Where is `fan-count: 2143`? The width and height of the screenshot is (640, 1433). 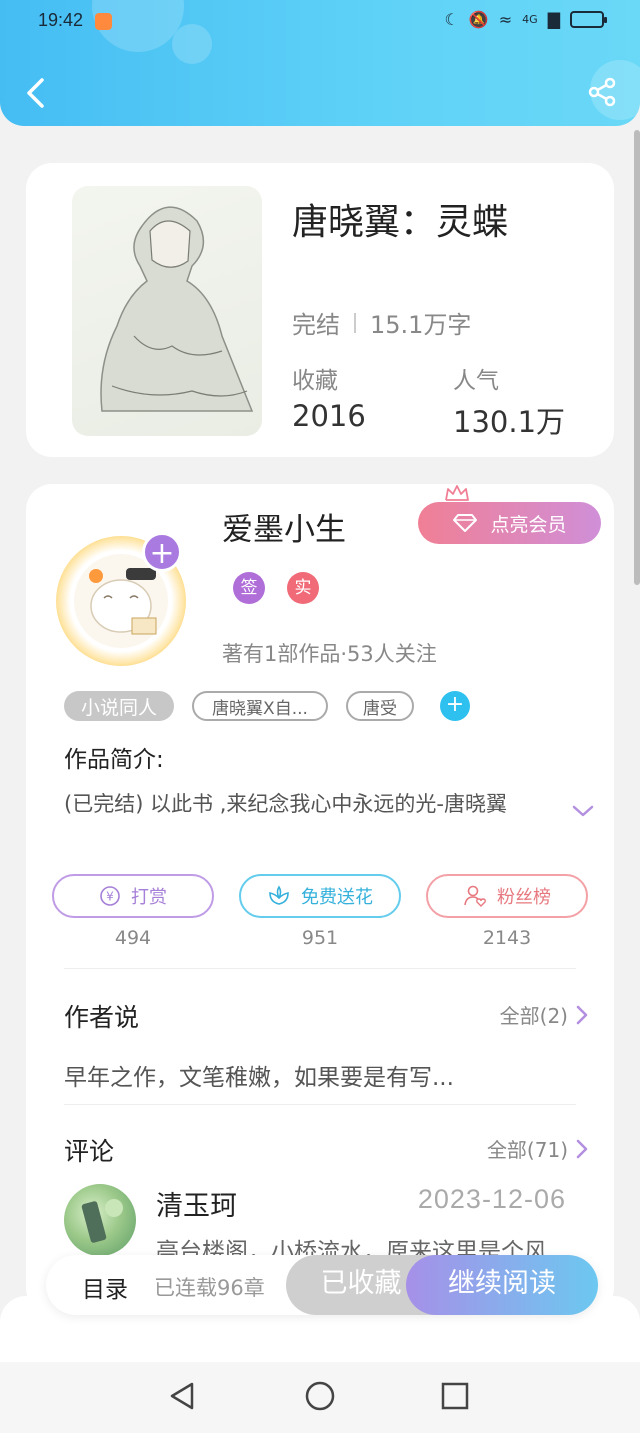 fan-count: 2143 is located at coordinates (507, 938).